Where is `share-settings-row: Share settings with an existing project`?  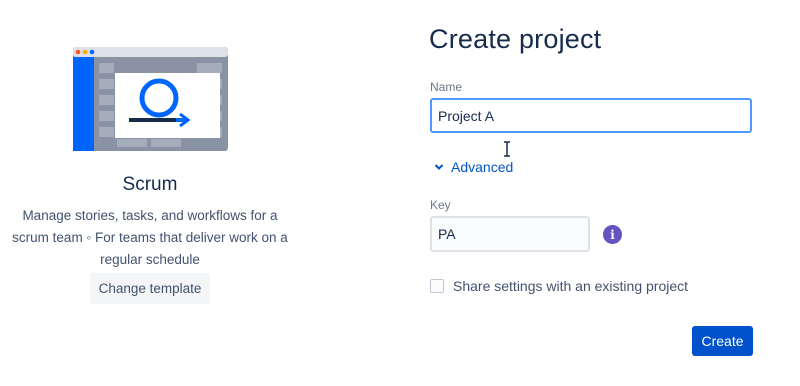
share-settings-row: Share settings with an existing project is located at coordinates (559, 286).